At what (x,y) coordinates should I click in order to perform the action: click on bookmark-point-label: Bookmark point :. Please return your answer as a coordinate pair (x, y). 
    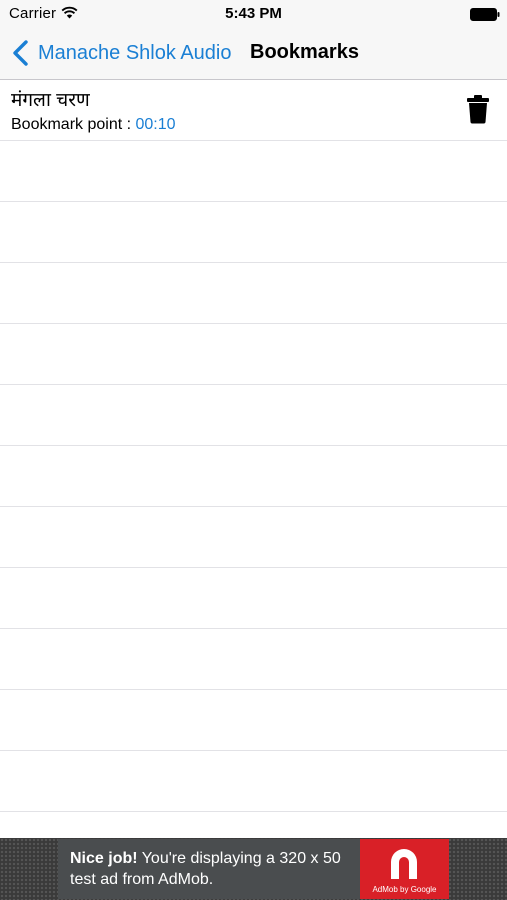
    Looking at the image, I should click on (73, 124).